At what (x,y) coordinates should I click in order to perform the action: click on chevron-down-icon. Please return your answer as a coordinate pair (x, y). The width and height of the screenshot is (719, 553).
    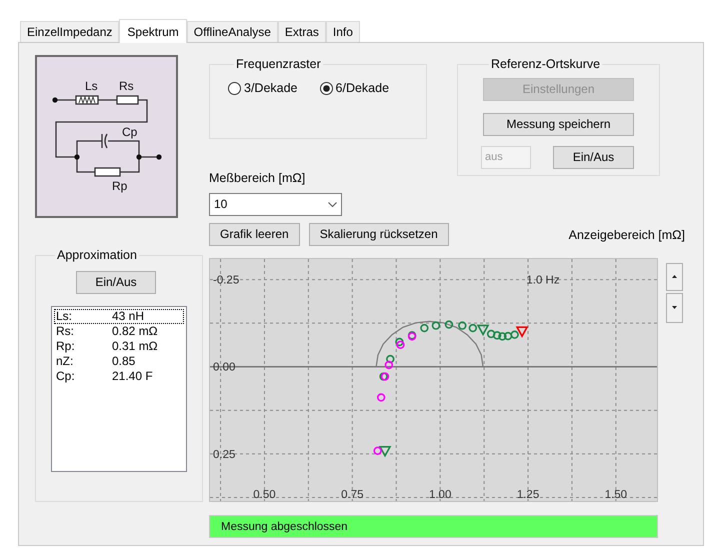
    Looking at the image, I should click on (332, 204).